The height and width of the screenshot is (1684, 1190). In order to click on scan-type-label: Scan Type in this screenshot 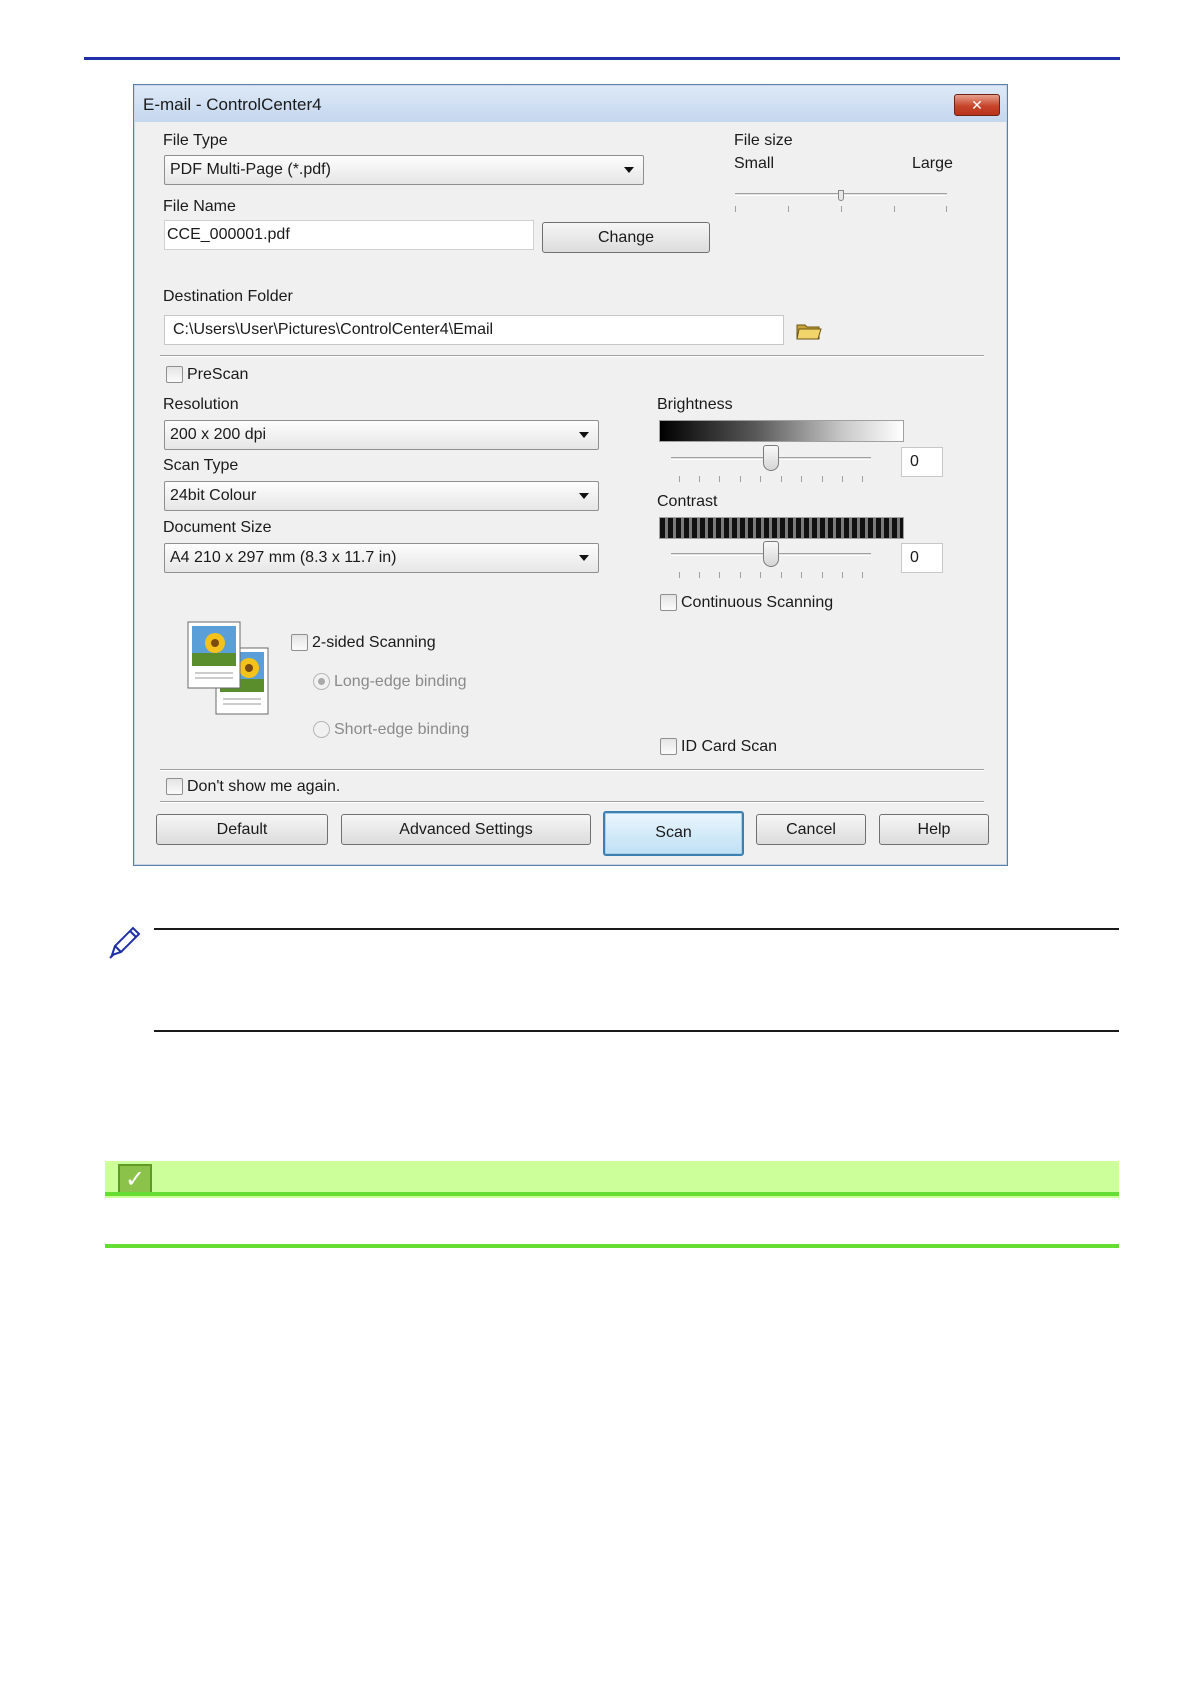, I will do `click(201, 465)`.